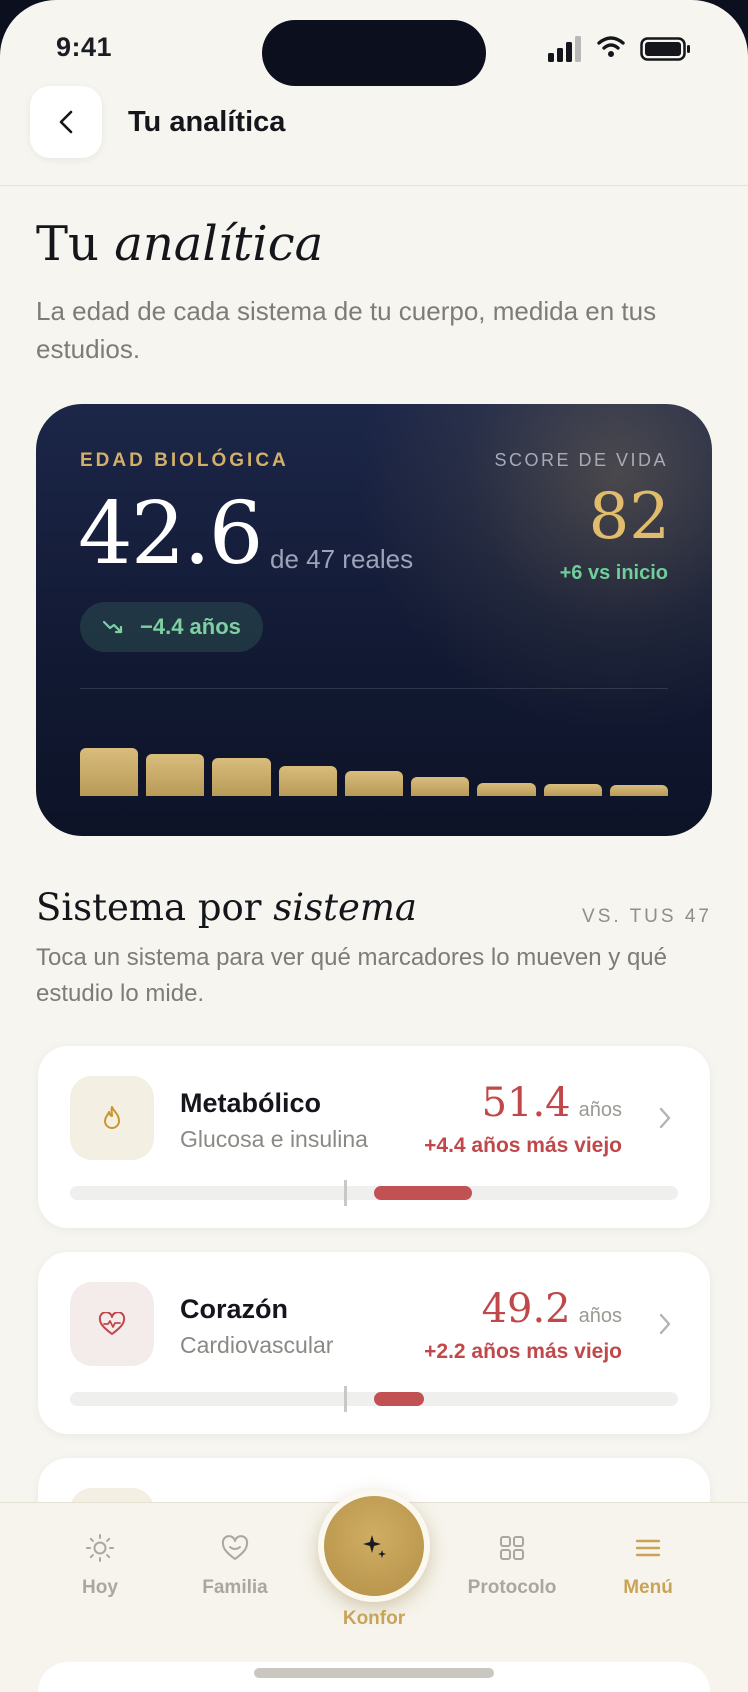  What do you see at coordinates (374, 1673) in the screenshot?
I see `home-indicator` at bounding box center [374, 1673].